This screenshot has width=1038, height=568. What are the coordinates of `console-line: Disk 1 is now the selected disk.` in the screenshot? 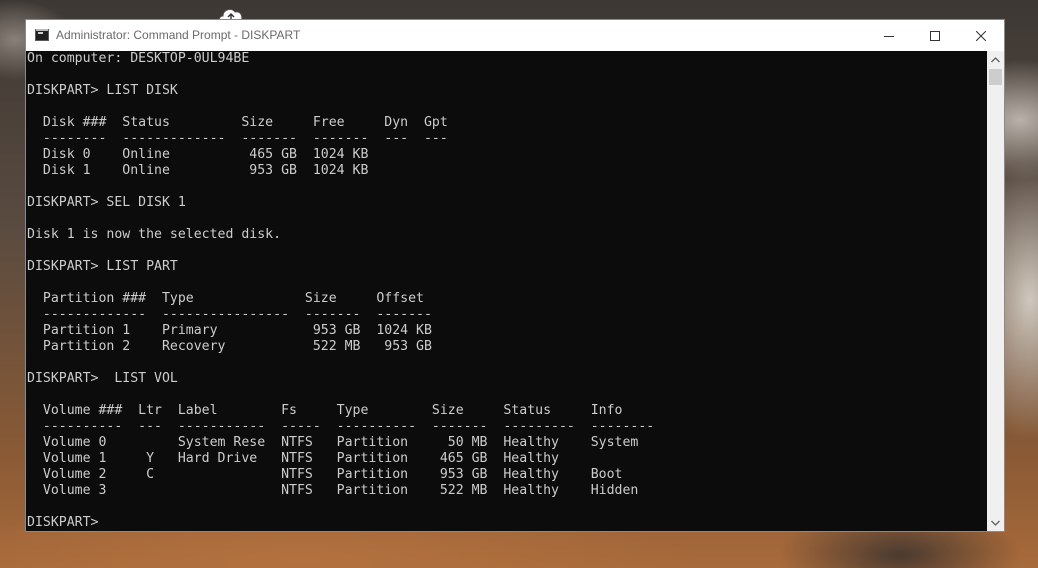 It's located at (154, 234).